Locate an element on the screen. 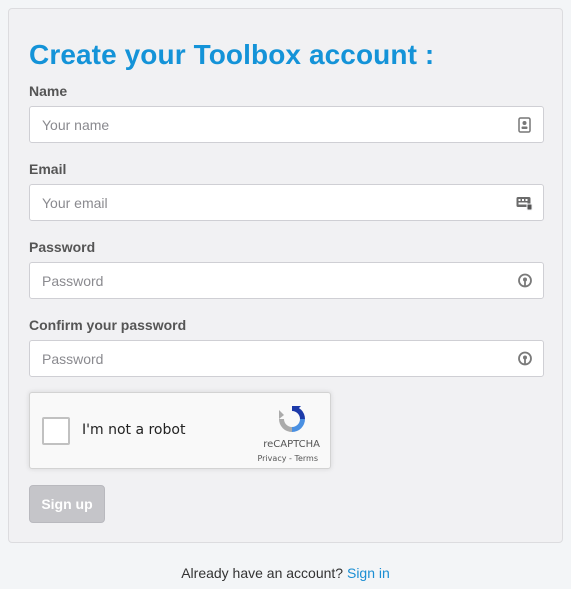  recaptcha-label: I'm not a robot is located at coordinates (134, 430).